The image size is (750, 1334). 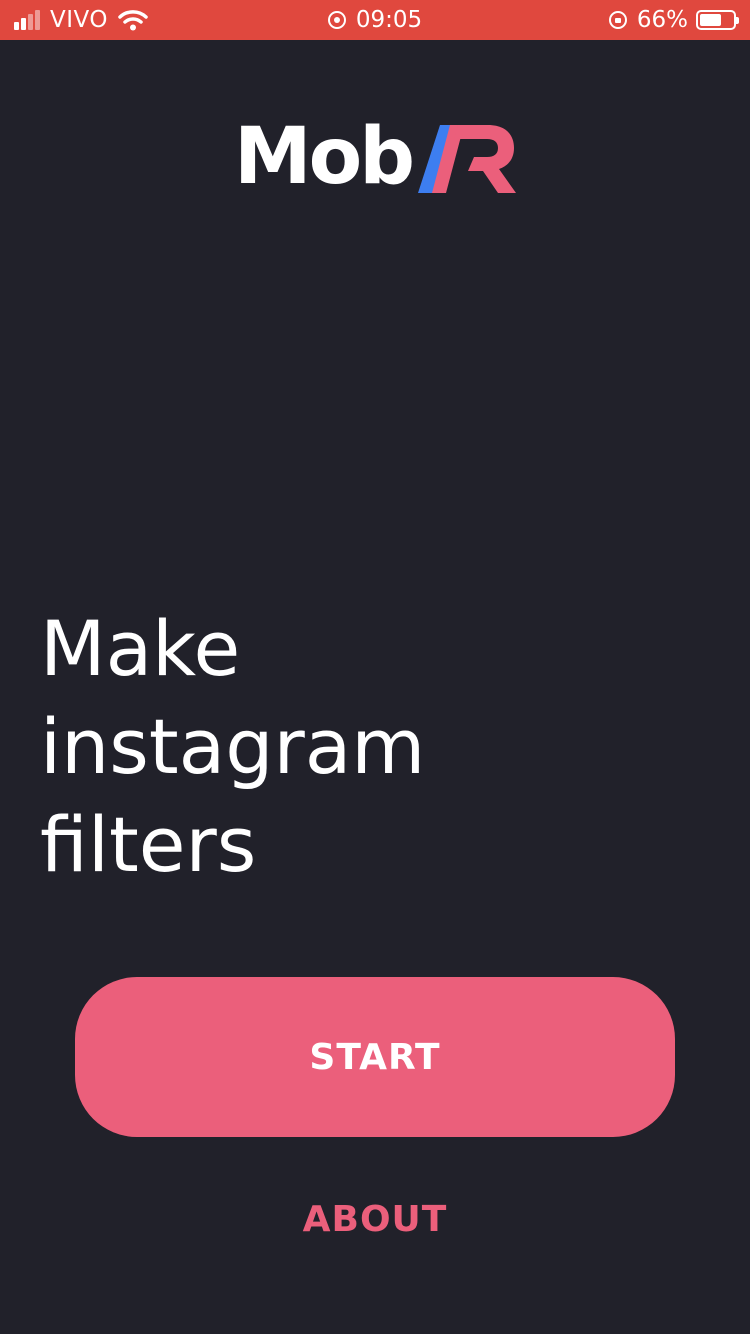 I want to click on headline-line-1: Make, so click(x=140, y=648).